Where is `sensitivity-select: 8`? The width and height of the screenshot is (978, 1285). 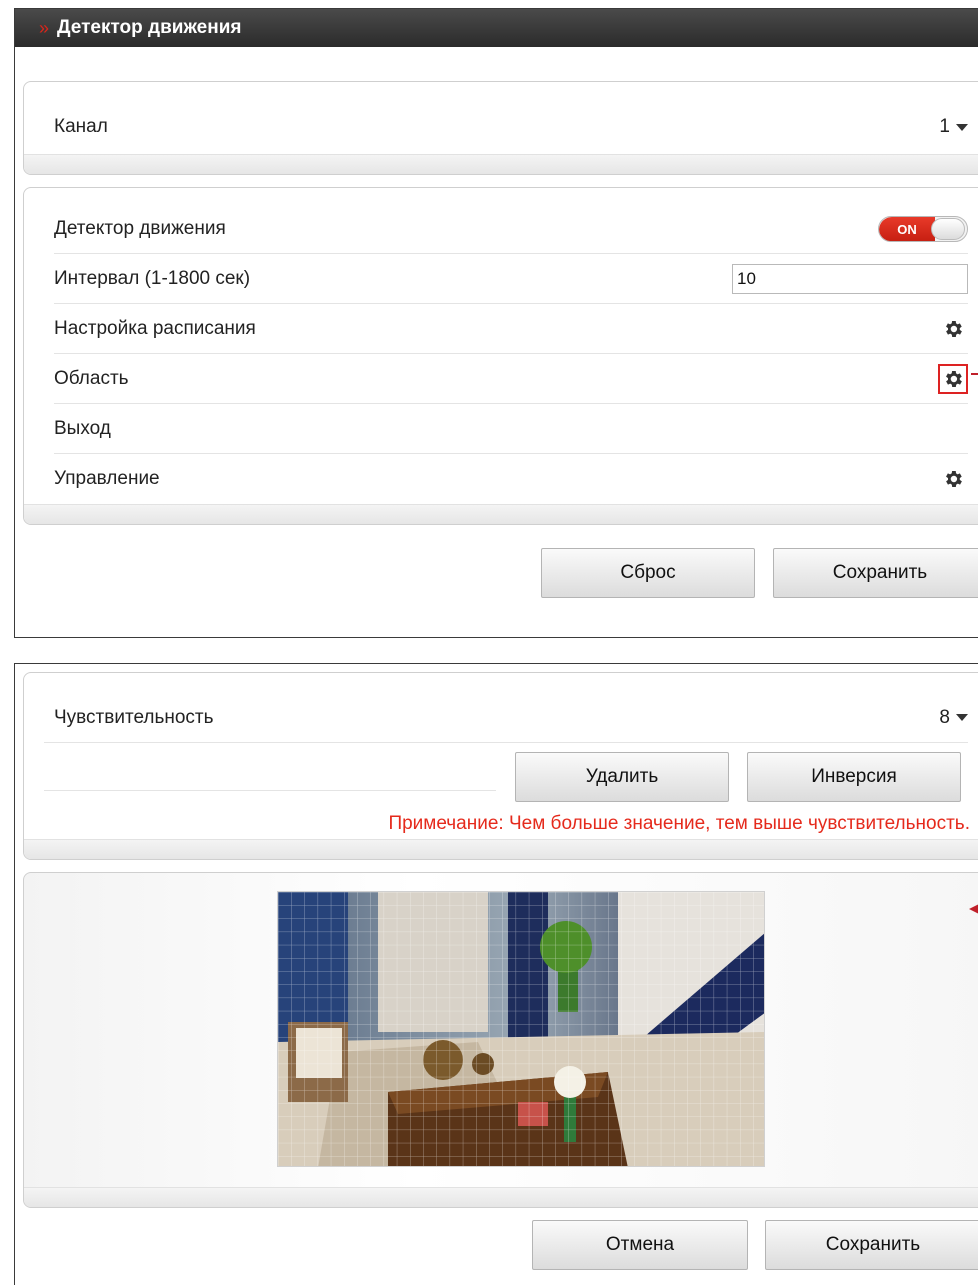 sensitivity-select: 8 is located at coordinates (953, 718).